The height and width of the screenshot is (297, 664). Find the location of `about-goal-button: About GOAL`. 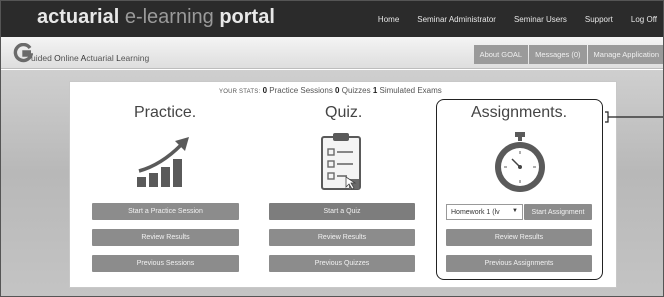

about-goal-button: About GOAL is located at coordinates (501, 54).